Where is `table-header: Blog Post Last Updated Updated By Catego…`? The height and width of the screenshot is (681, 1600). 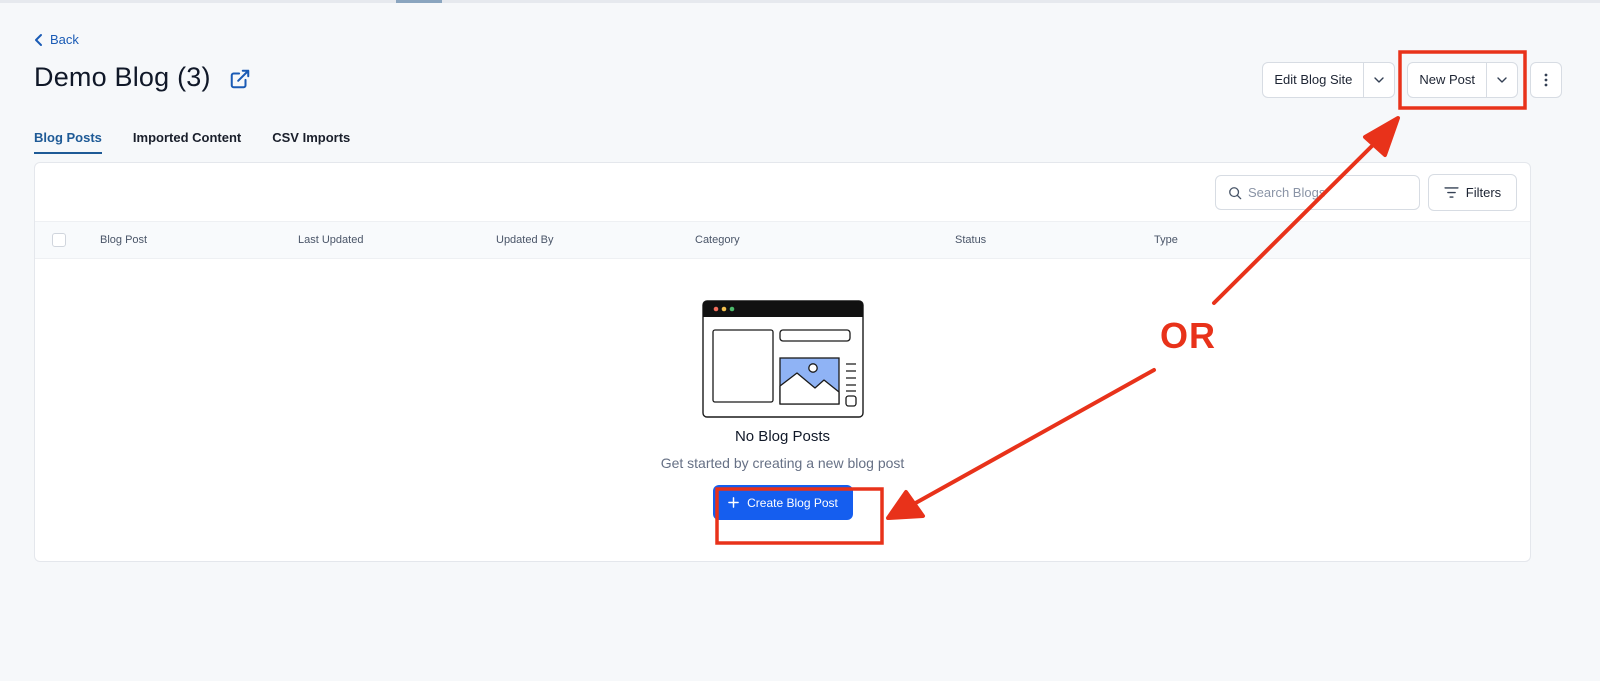 table-header: Blog Post Last Updated Updated By Catego… is located at coordinates (782, 240).